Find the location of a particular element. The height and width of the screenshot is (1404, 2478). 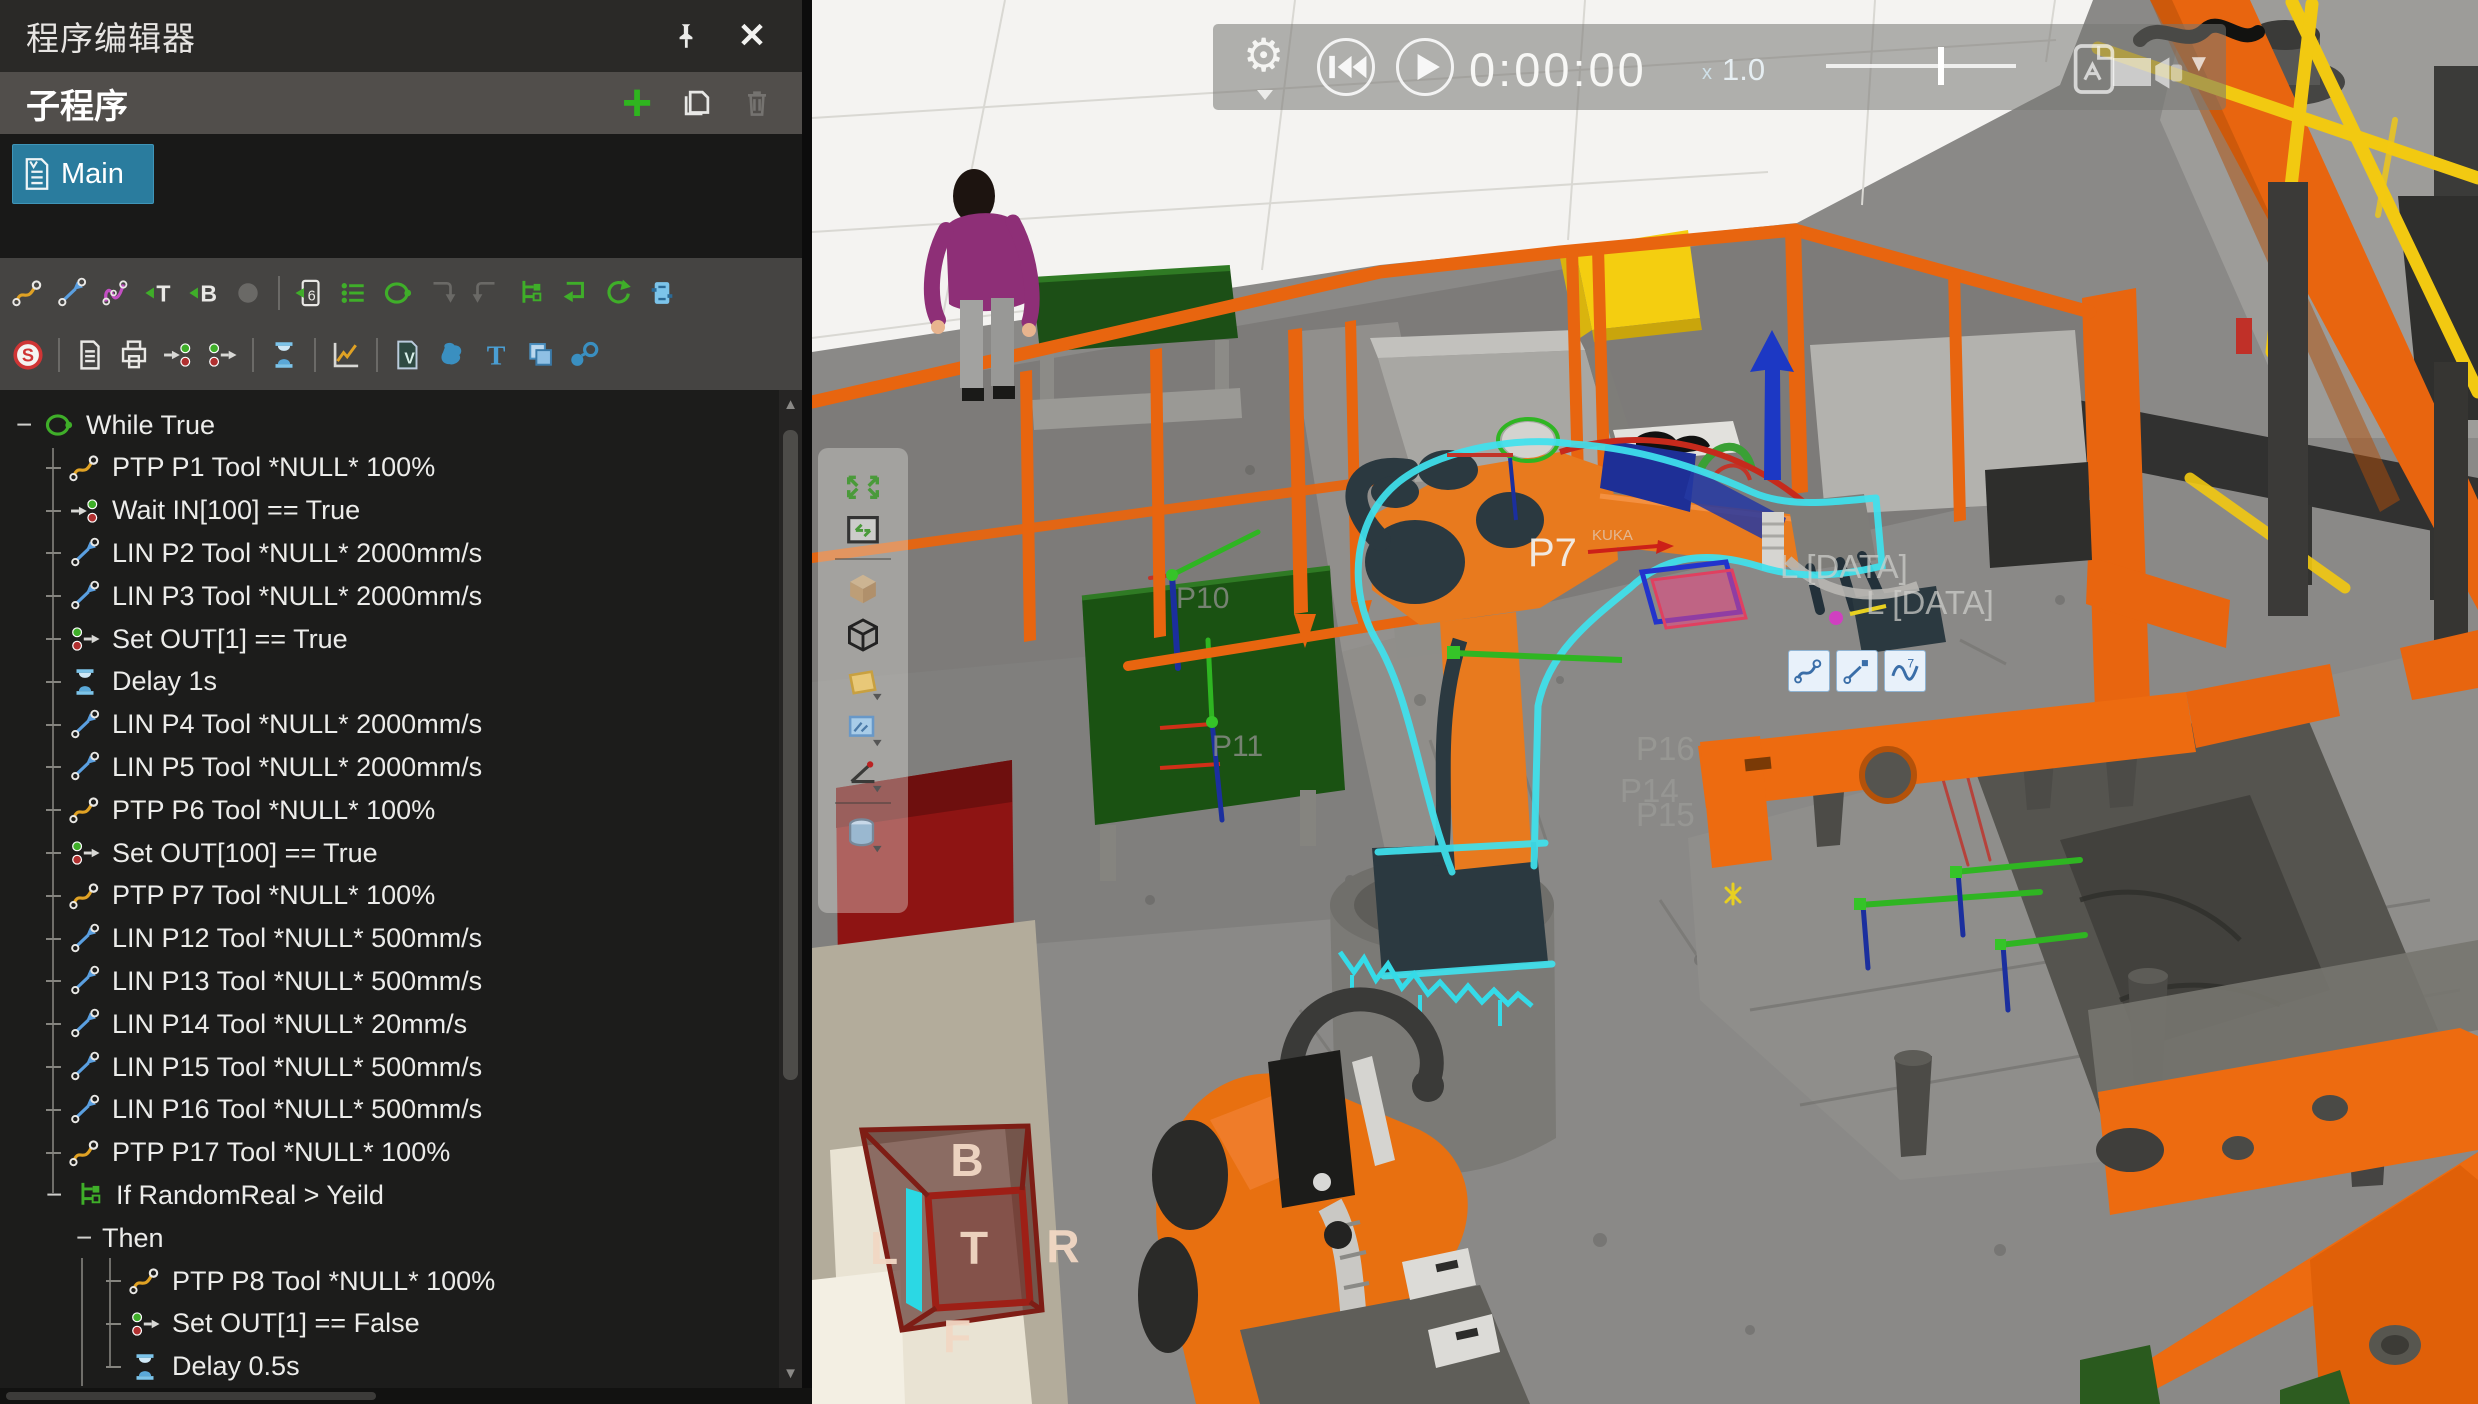

play-button is located at coordinates (1425, 67).